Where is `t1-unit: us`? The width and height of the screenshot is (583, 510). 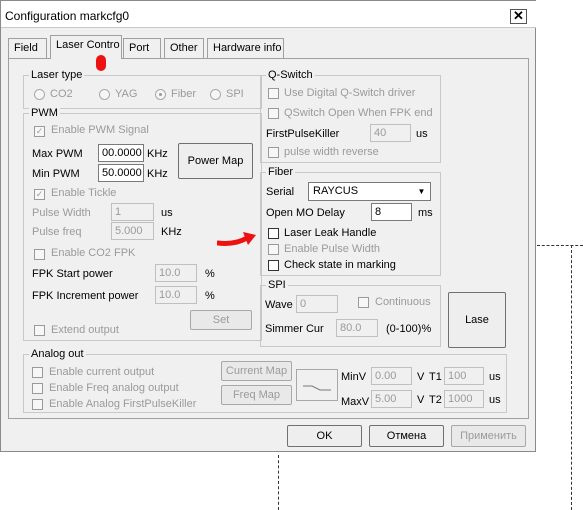 t1-unit: us is located at coordinates (495, 377).